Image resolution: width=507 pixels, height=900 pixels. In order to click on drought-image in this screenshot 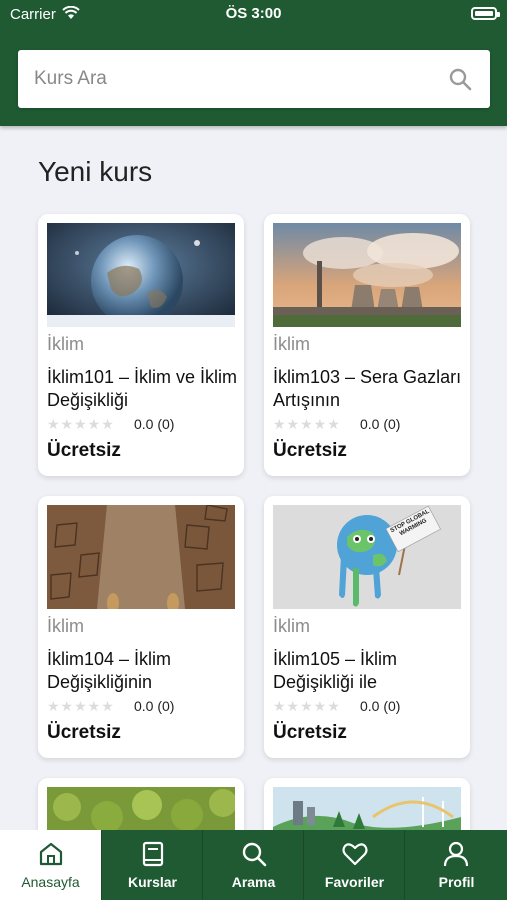, I will do `click(141, 557)`.